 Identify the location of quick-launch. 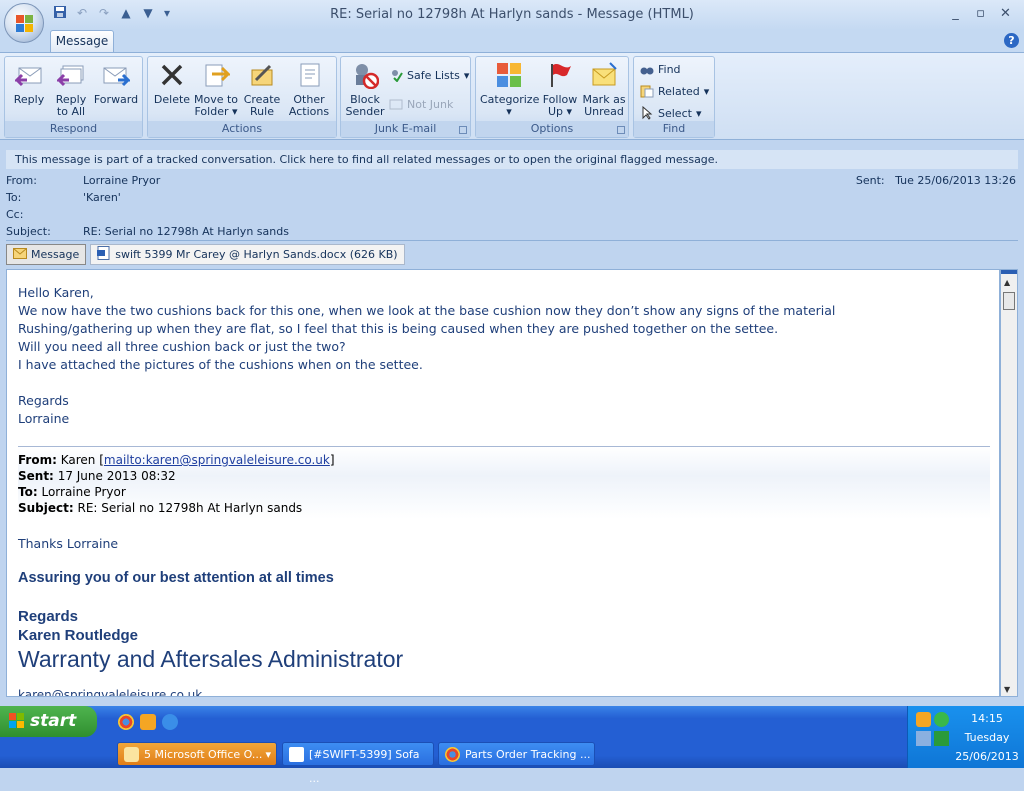
(148, 722).